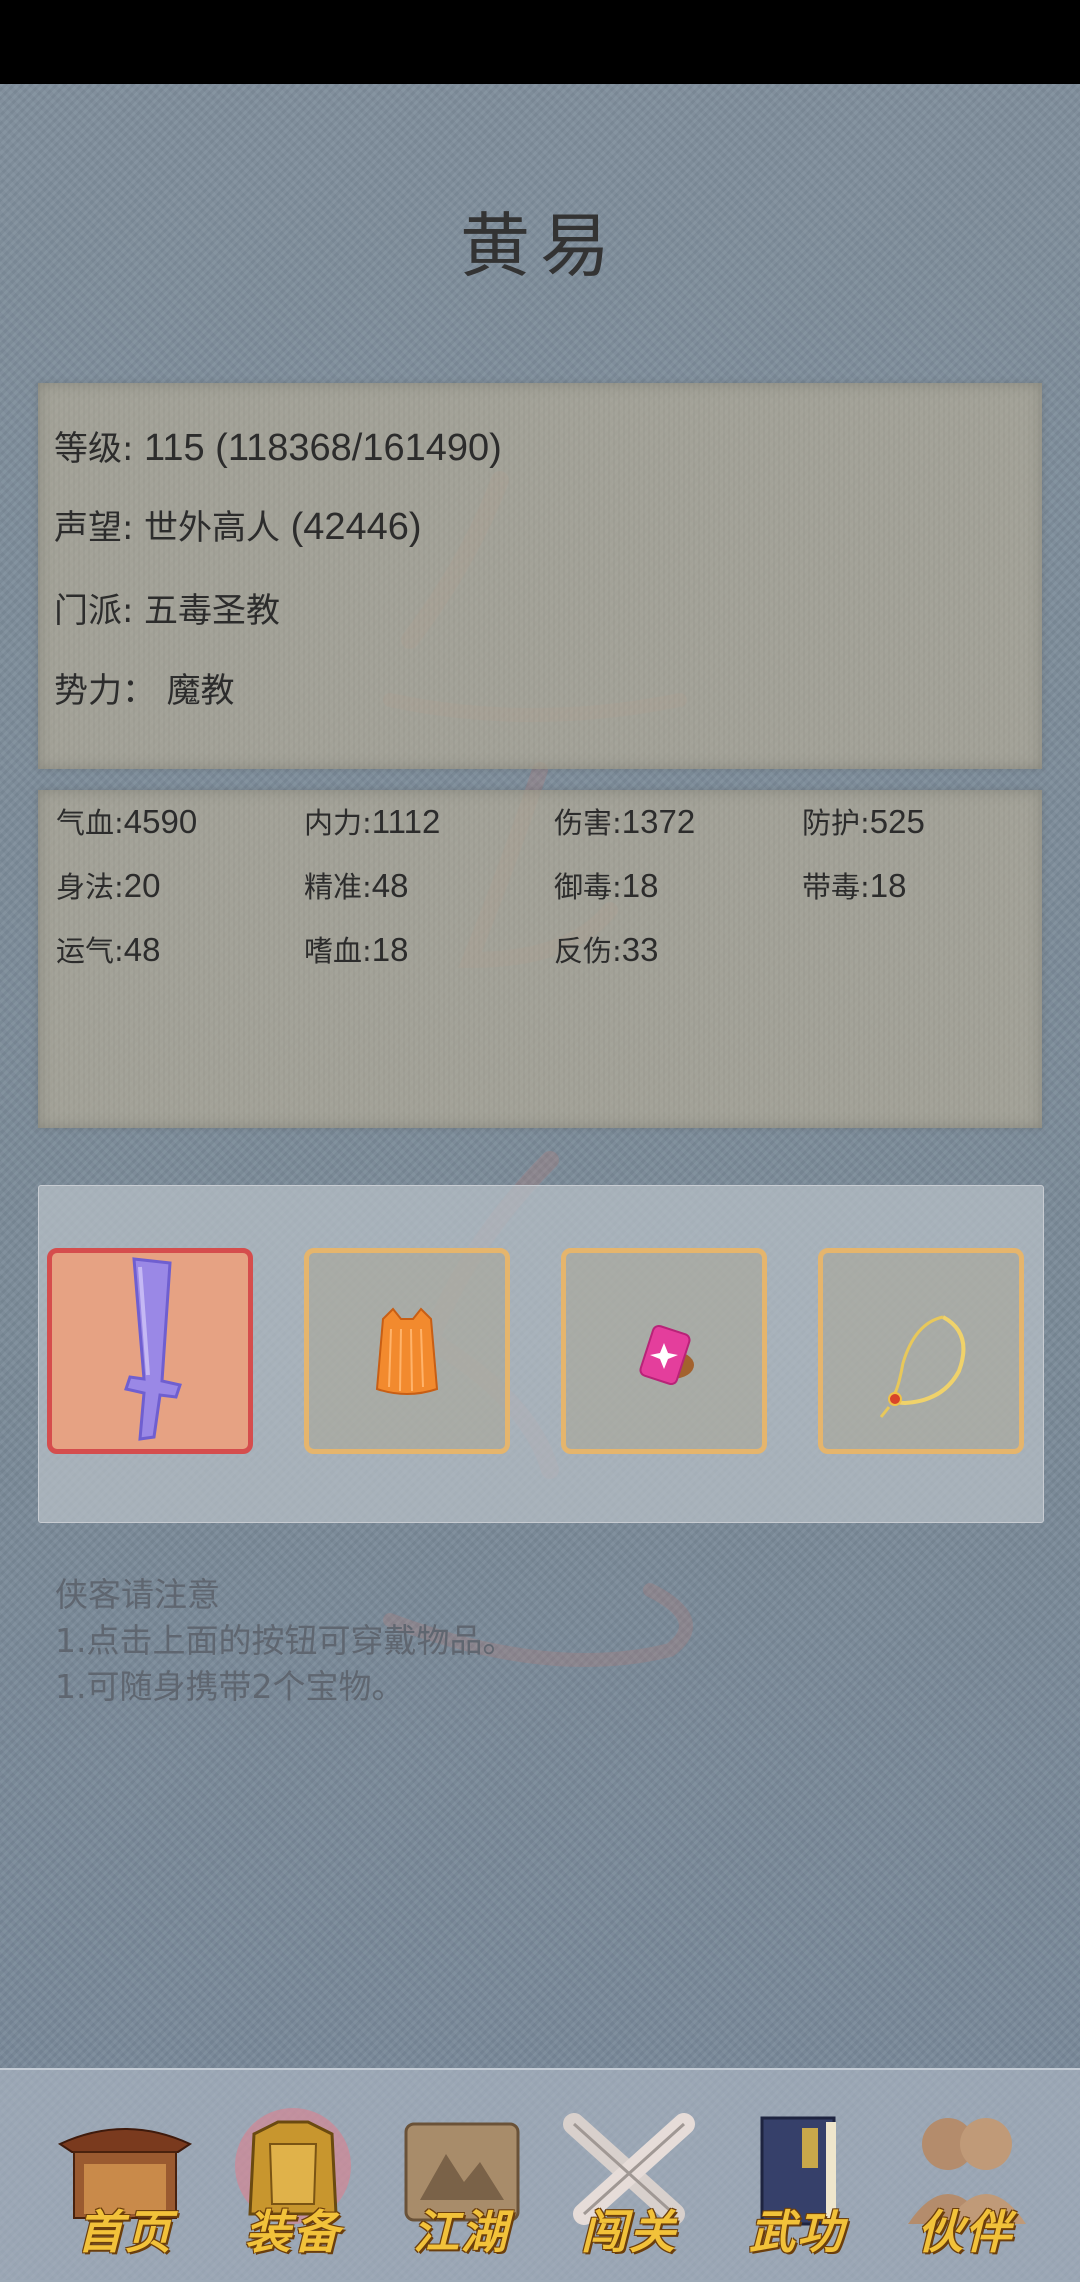 The height and width of the screenshot is (2282, 1080). I want to click on stat-lifesteal: 嗜血:18, so click(356, 949).